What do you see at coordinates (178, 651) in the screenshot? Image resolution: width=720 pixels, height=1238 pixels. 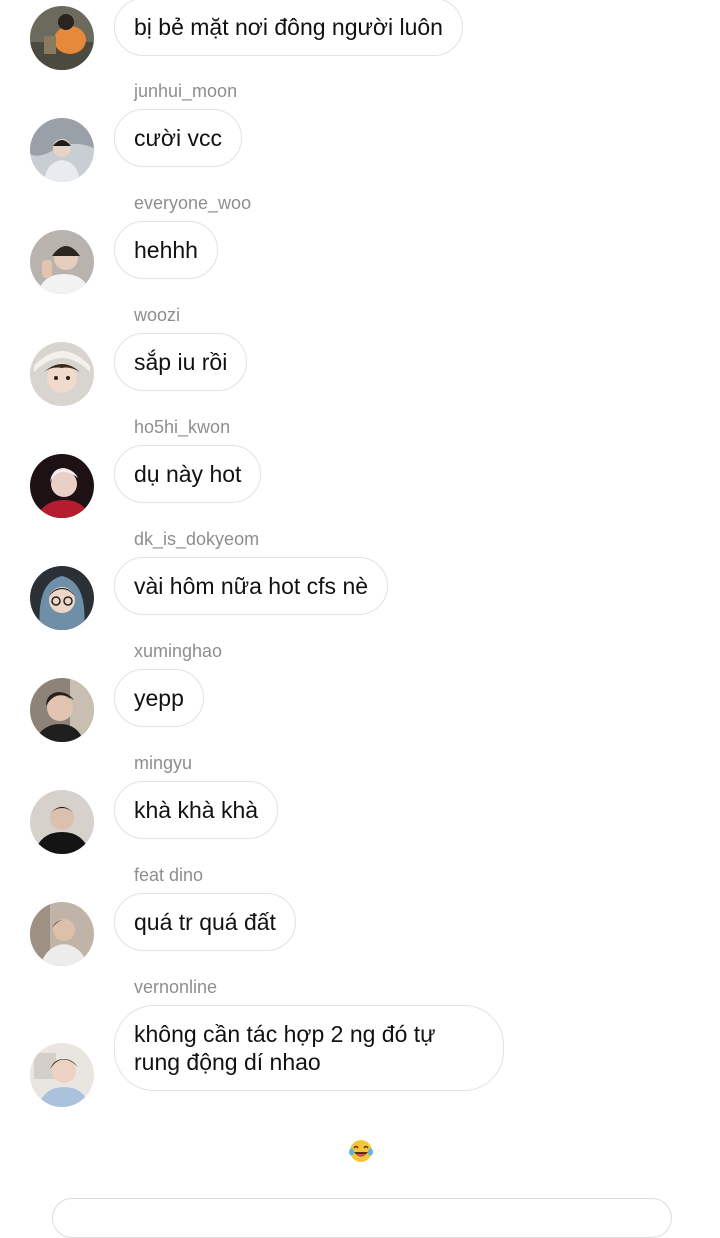 I see `sender-name: xuminghao` at bounding box center [178, 651].